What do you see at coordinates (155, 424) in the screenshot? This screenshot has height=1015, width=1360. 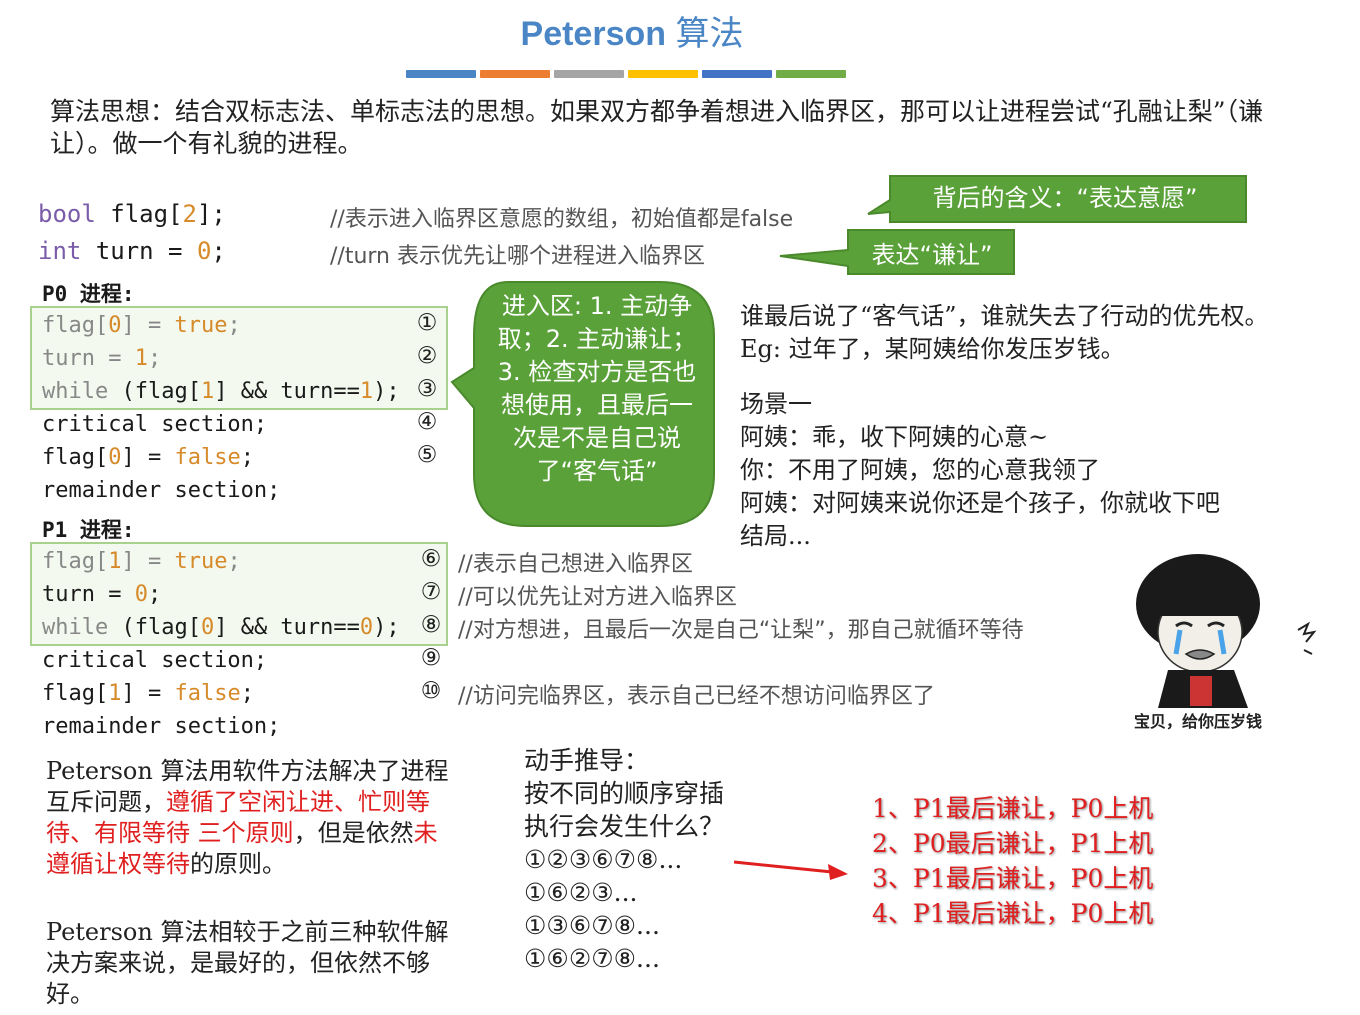 I see `p0-line-4: critical section;` at bounding box center [155, 424].